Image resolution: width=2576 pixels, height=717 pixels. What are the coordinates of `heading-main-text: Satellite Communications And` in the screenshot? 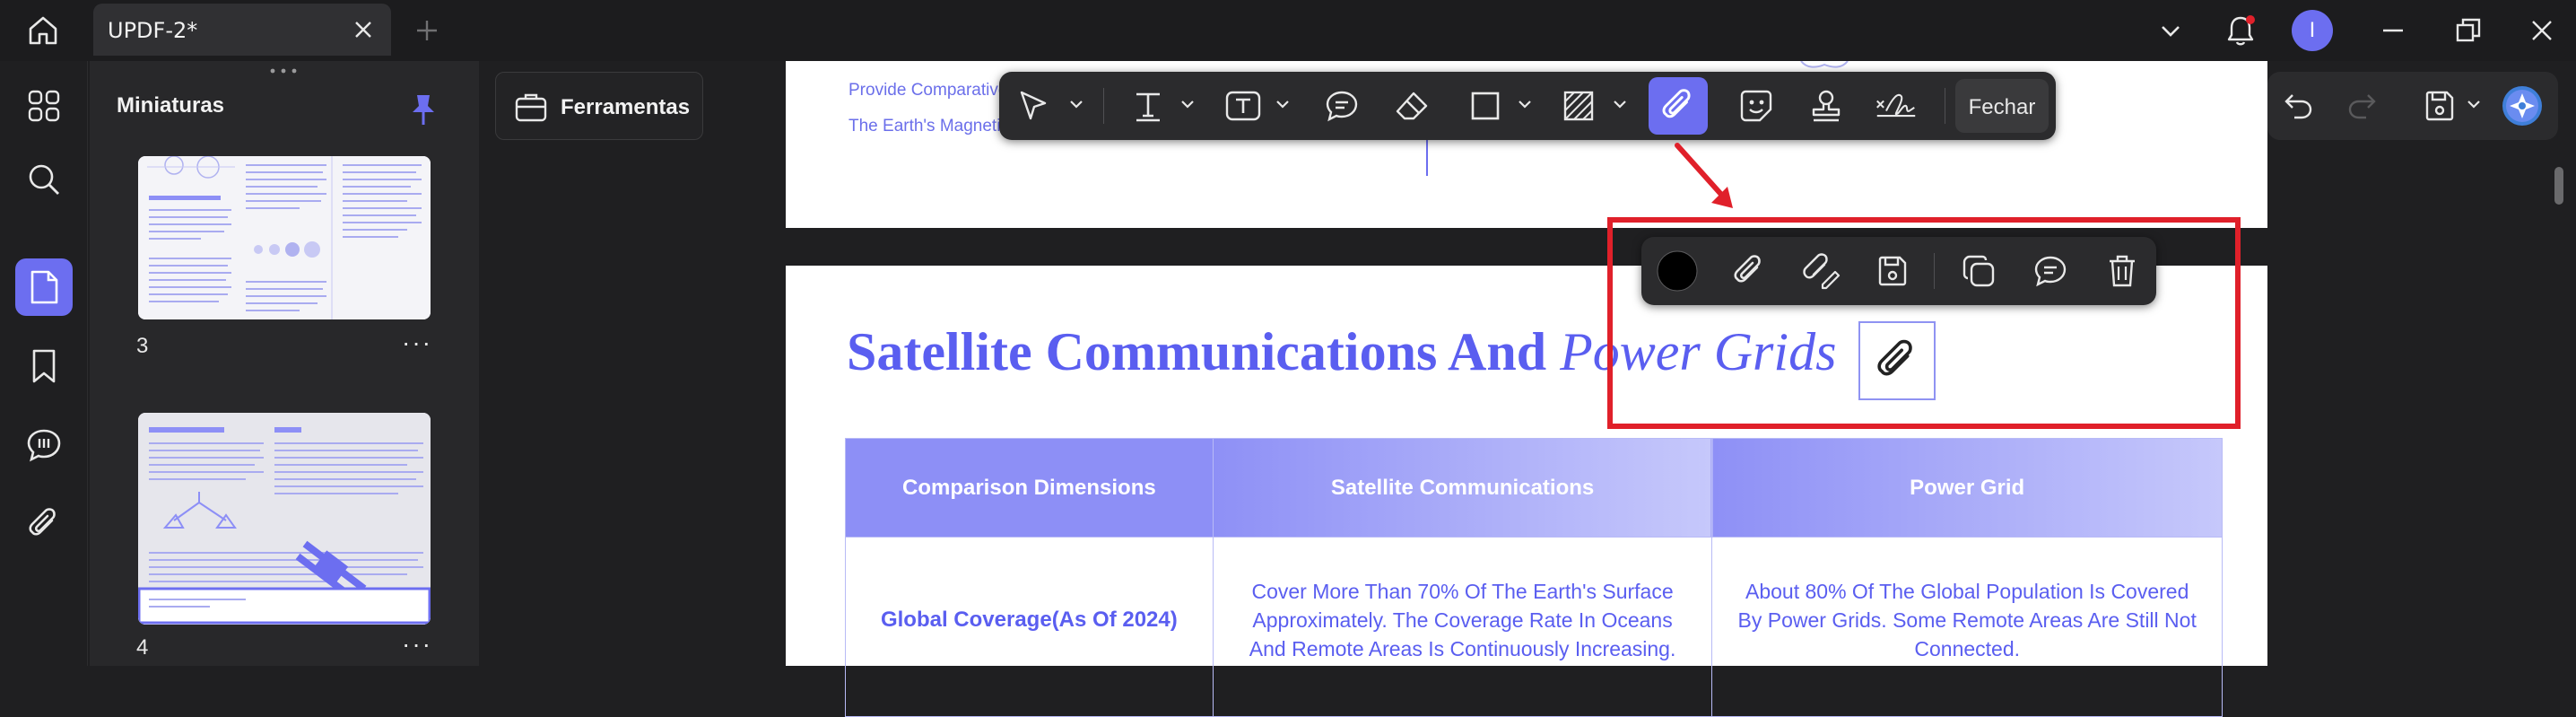 It's located at (1204, 351).